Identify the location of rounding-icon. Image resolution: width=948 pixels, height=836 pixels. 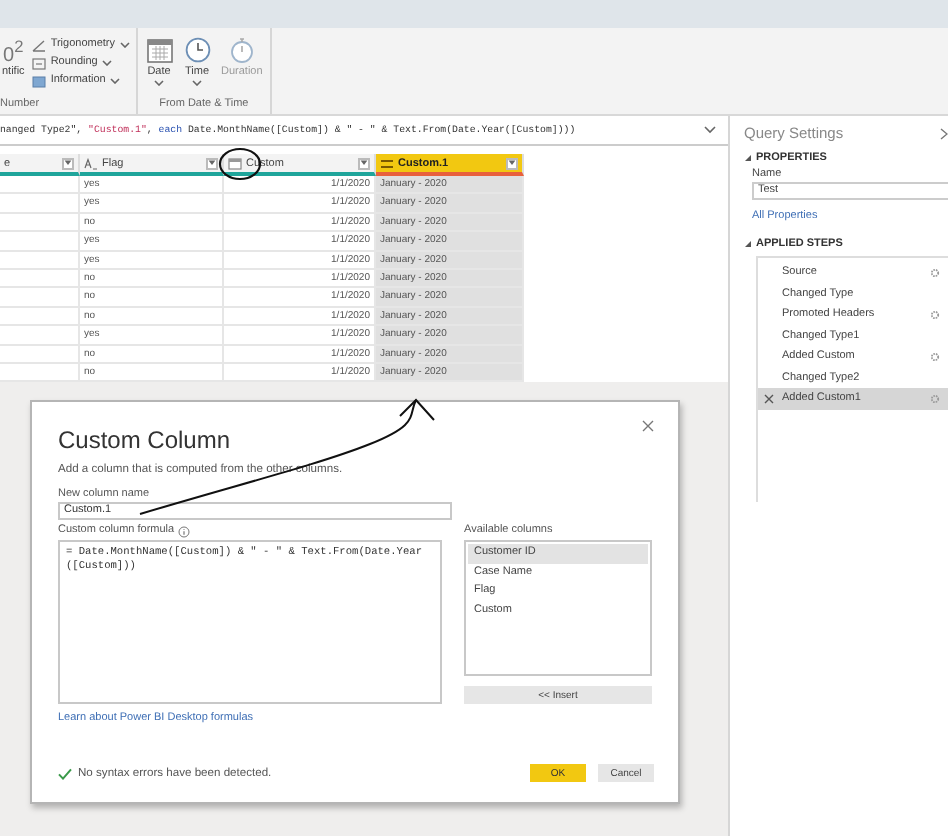
(39, 63).